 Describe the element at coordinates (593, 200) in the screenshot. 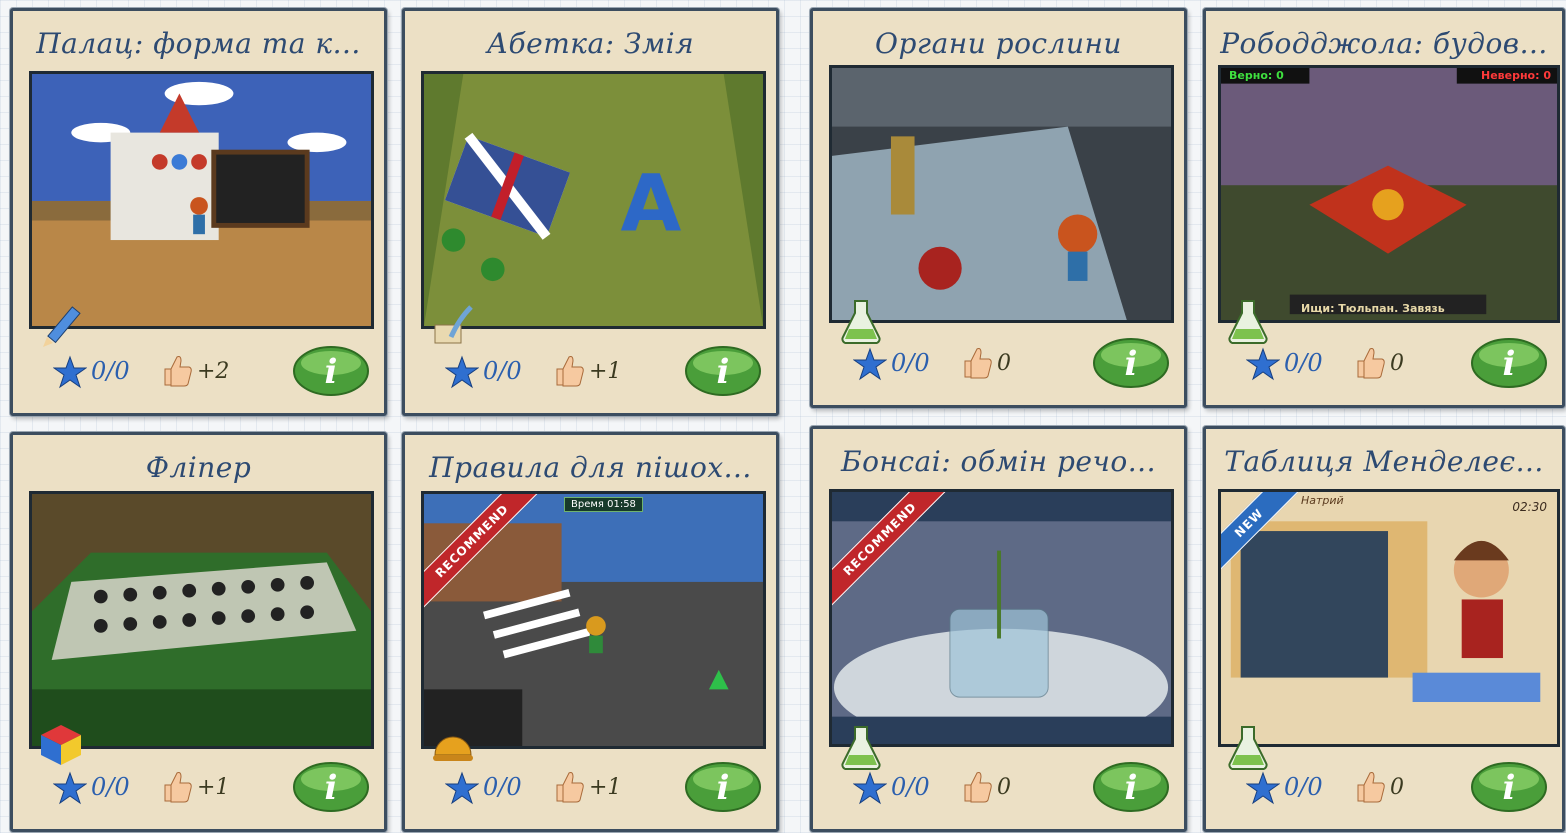

I see `game-thumbnail: A` at that location.